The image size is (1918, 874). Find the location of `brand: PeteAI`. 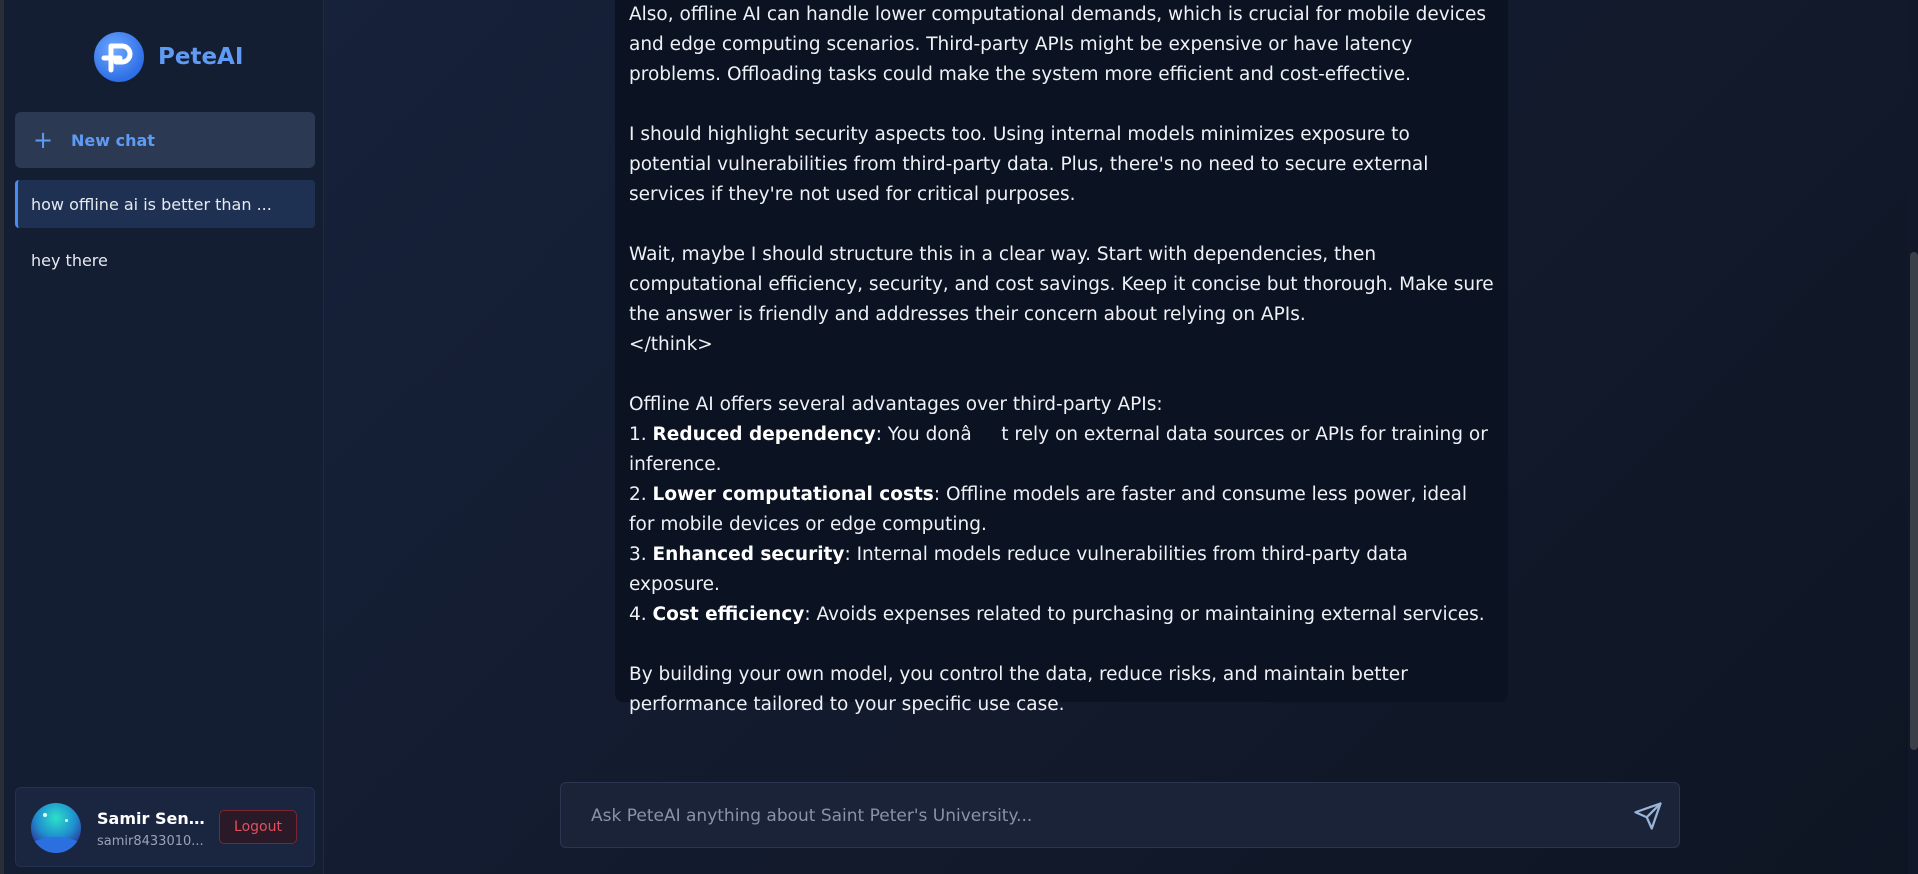

brand: PeteAI is located at coordinates (168, 57).